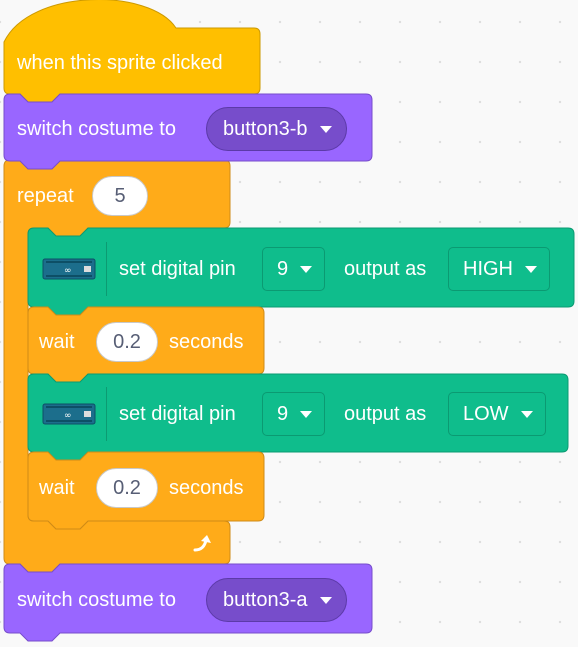 The width and height of the screenshot is (578, 647). Describe the element at coordinates (177, 269) in the screenshot. I see `set-pin-label-1: set digital pin` at that location.